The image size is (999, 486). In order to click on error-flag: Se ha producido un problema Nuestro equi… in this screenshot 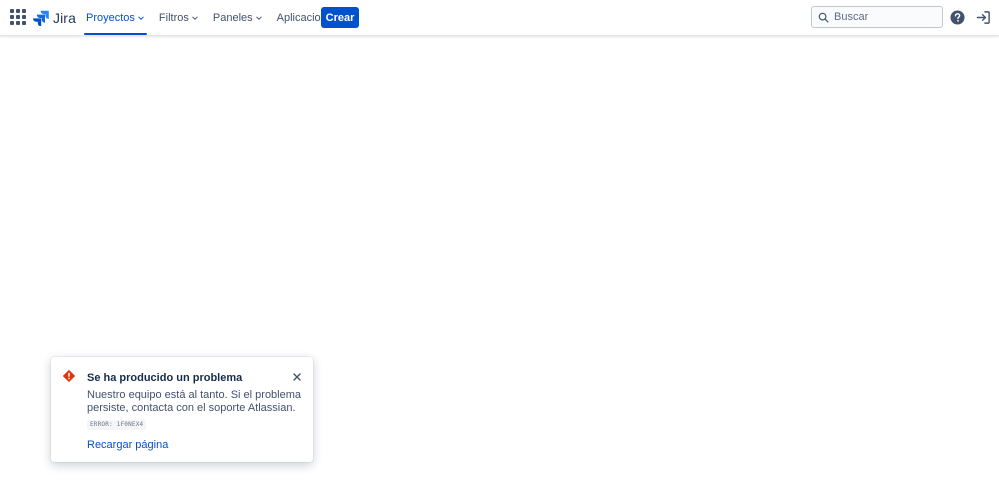, I will do `click(182, 409)`.